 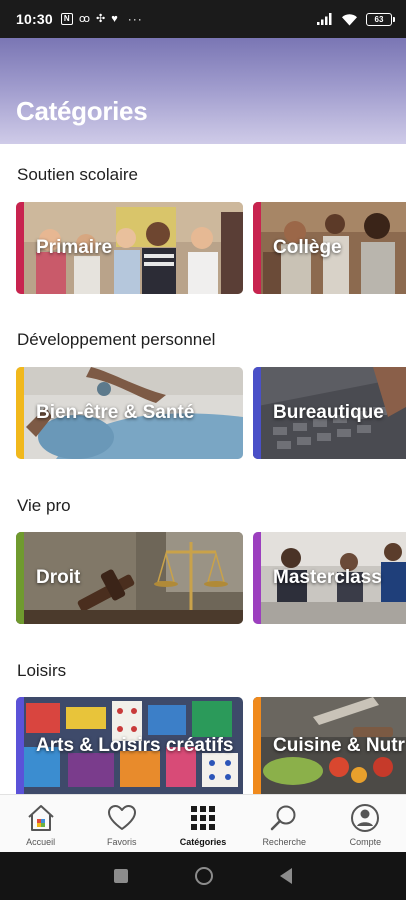 What do you see at coordinates (324, 19) in the screenshot?
I see `signal-icon` at bounding box center [324, 19].